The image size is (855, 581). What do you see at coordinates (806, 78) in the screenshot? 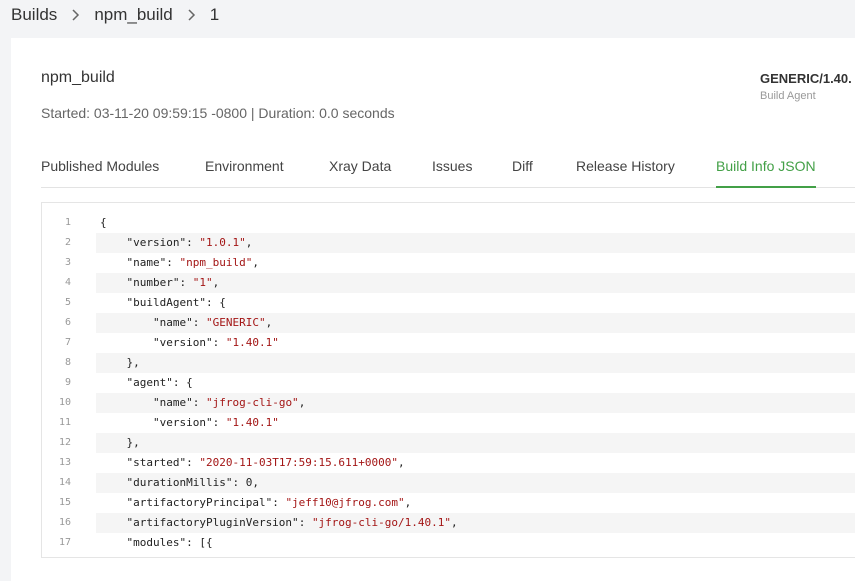
I see `build-agent-value: GENERIC/1.40.` at bounding box center [806, 78].